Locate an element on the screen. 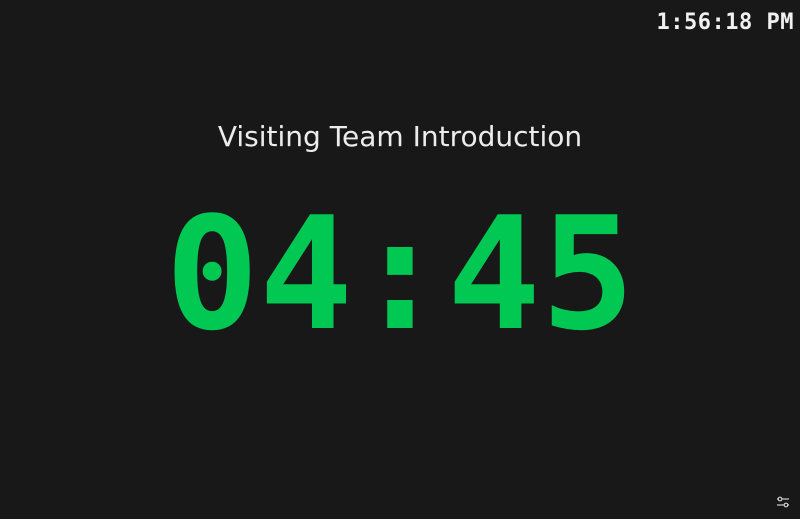 The width and height of the screenshot is (800, 519). sliders-icon is located at coordinates (783, 502).